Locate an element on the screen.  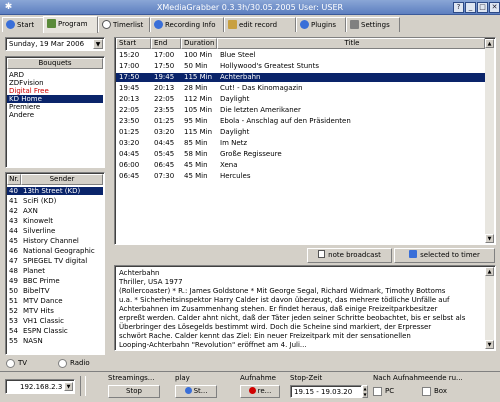
end-column-header: End is located at coordinates (166, 43).